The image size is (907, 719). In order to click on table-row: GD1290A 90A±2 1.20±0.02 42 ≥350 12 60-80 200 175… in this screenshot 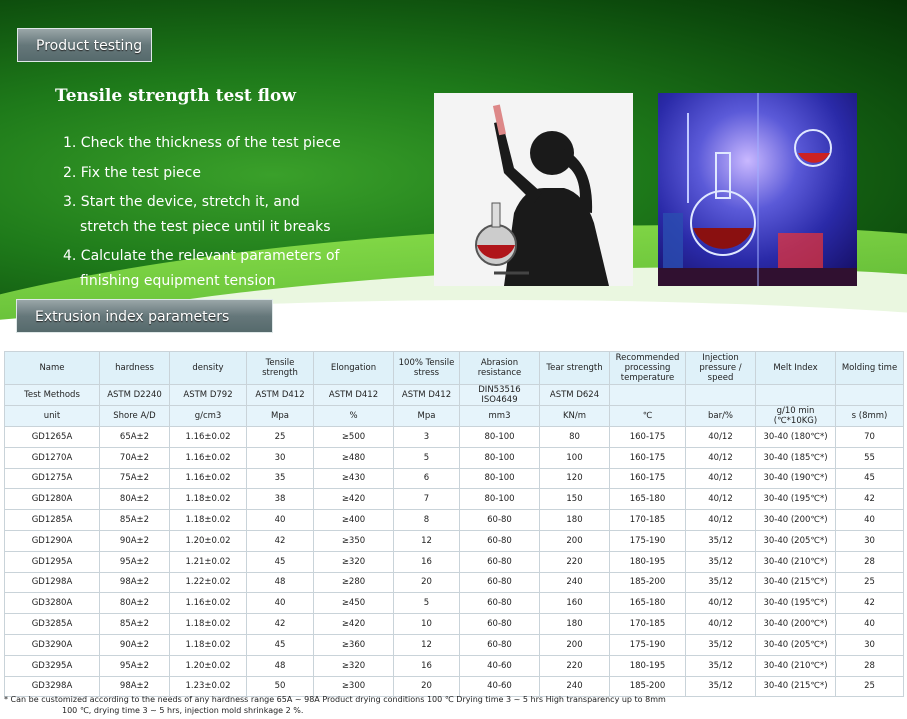, I will do `click(454, 540)`.